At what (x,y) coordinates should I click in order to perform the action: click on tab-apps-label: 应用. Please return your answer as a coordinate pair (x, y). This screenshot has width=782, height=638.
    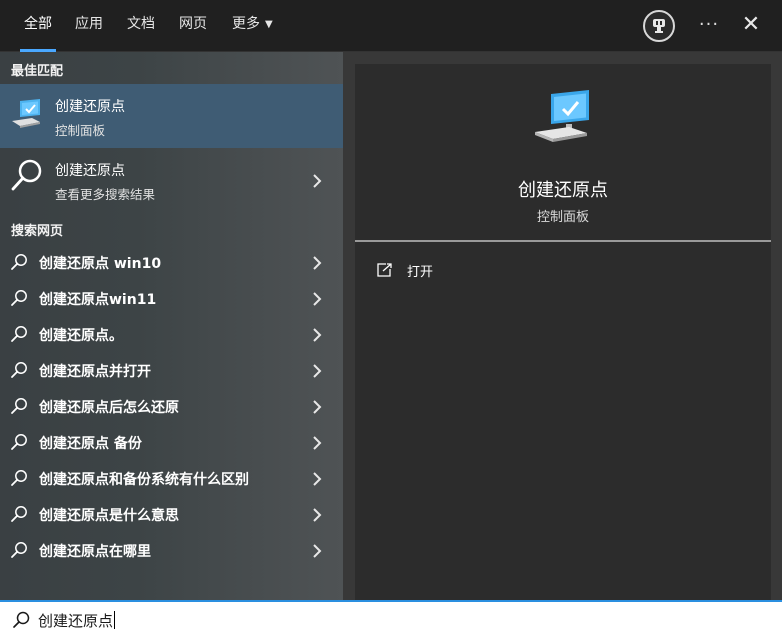
    Looking at the image, I should click on (89, 24).